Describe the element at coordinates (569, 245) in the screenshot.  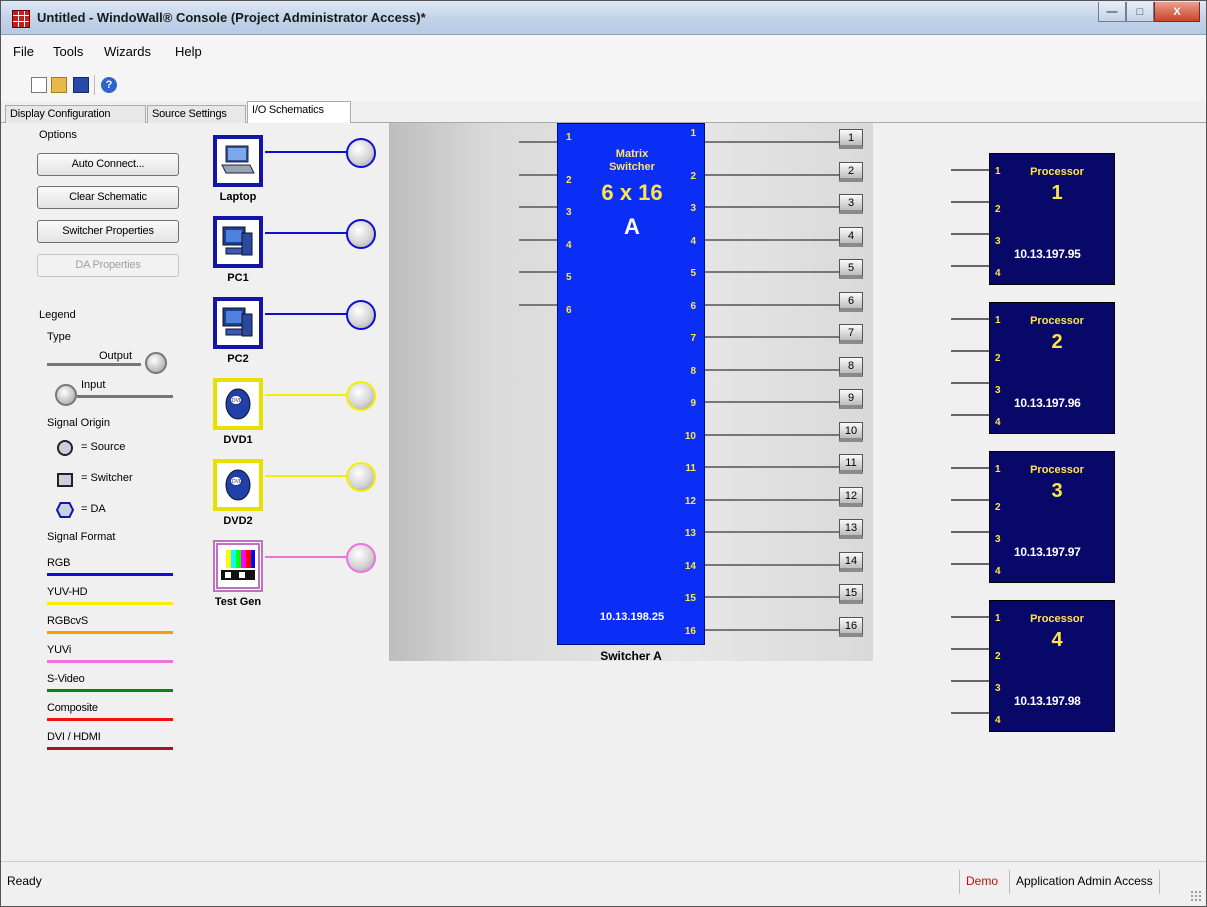
I see `matrix-input-port: 4` at that location.